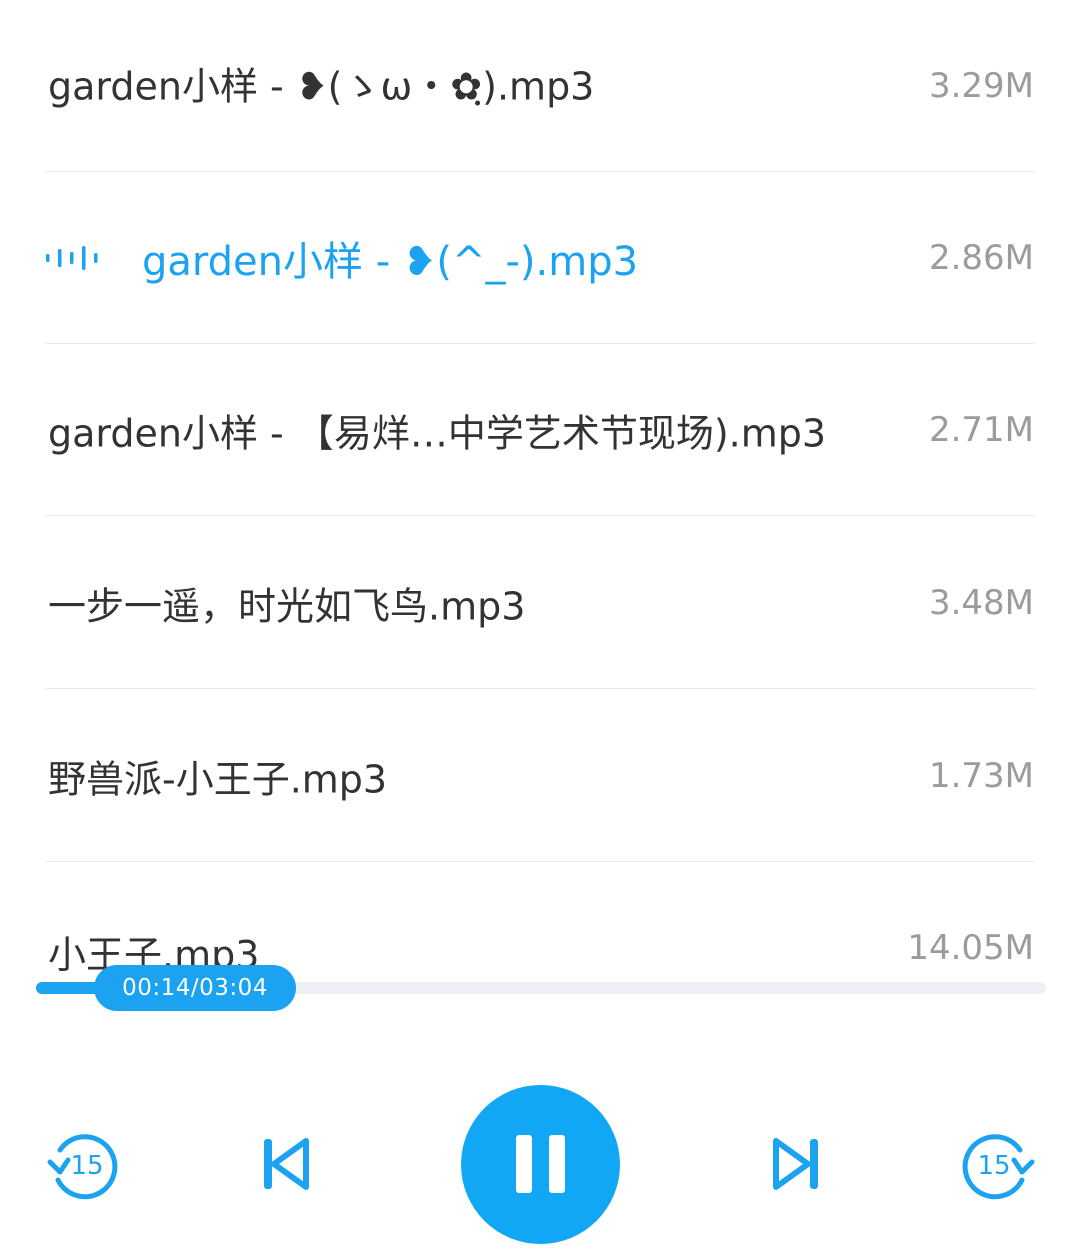 The image size is (1080, 1260). I want to click on file-size: 2.86M, so click(981, 257).